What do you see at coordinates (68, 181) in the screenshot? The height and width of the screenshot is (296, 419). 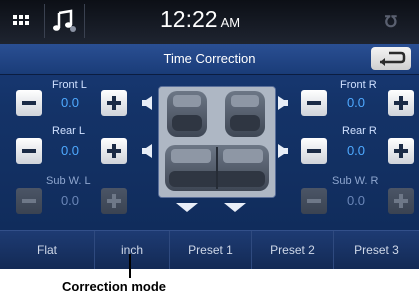 I see `sub-l-label: Sub W. L` at bounding box center [68, 181].